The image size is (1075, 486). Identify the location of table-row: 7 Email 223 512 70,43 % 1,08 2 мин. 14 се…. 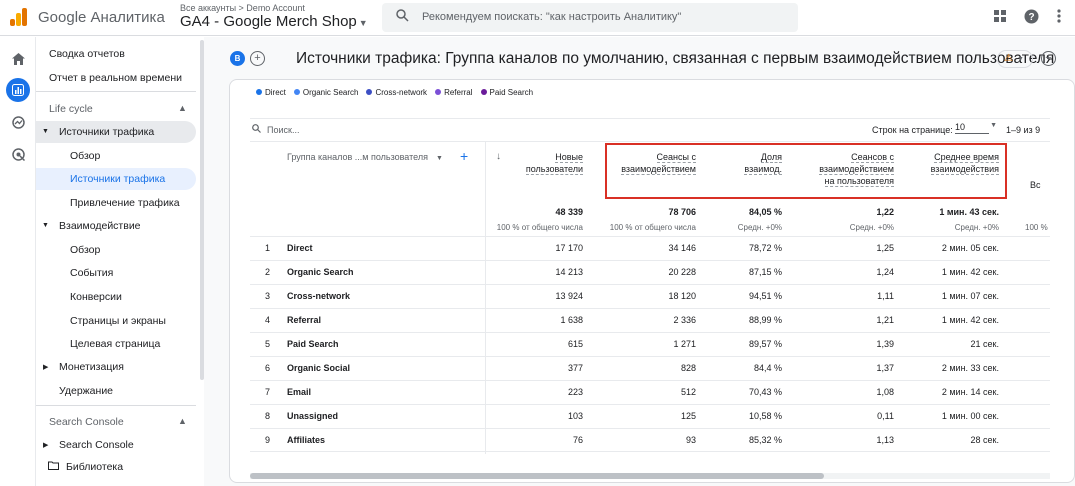
(650, 392).